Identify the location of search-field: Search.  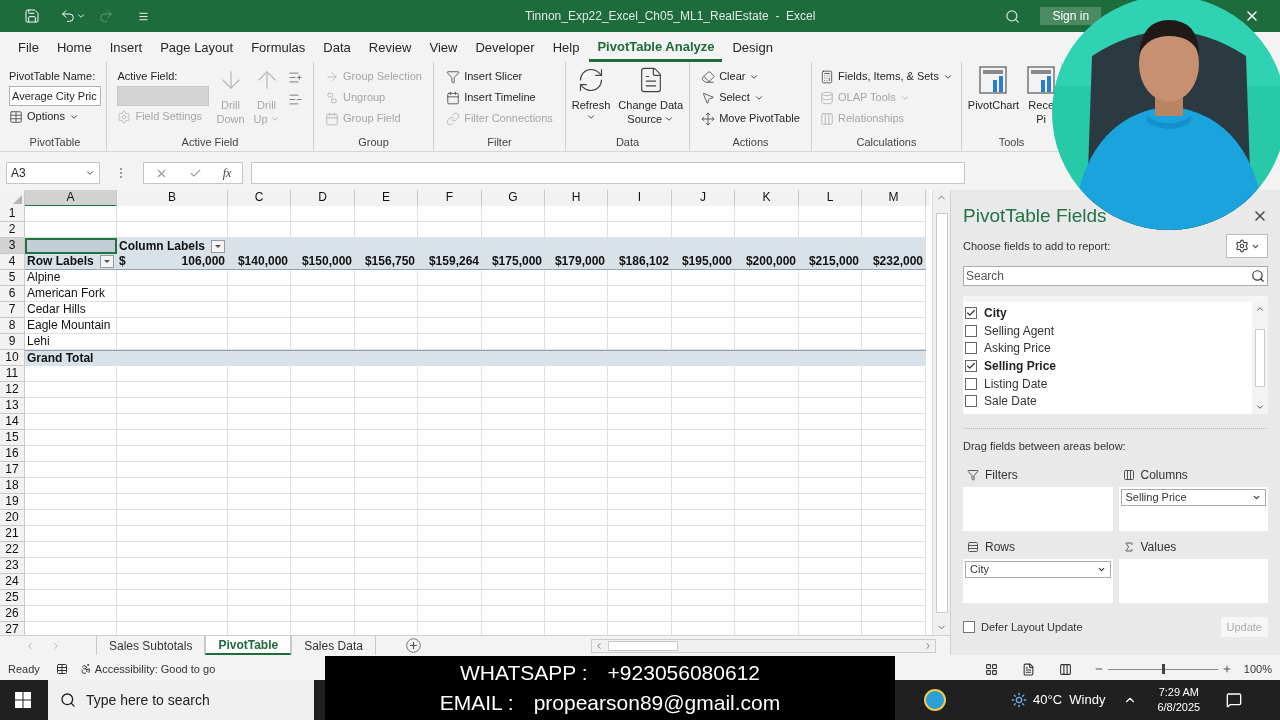
(1115, 276).